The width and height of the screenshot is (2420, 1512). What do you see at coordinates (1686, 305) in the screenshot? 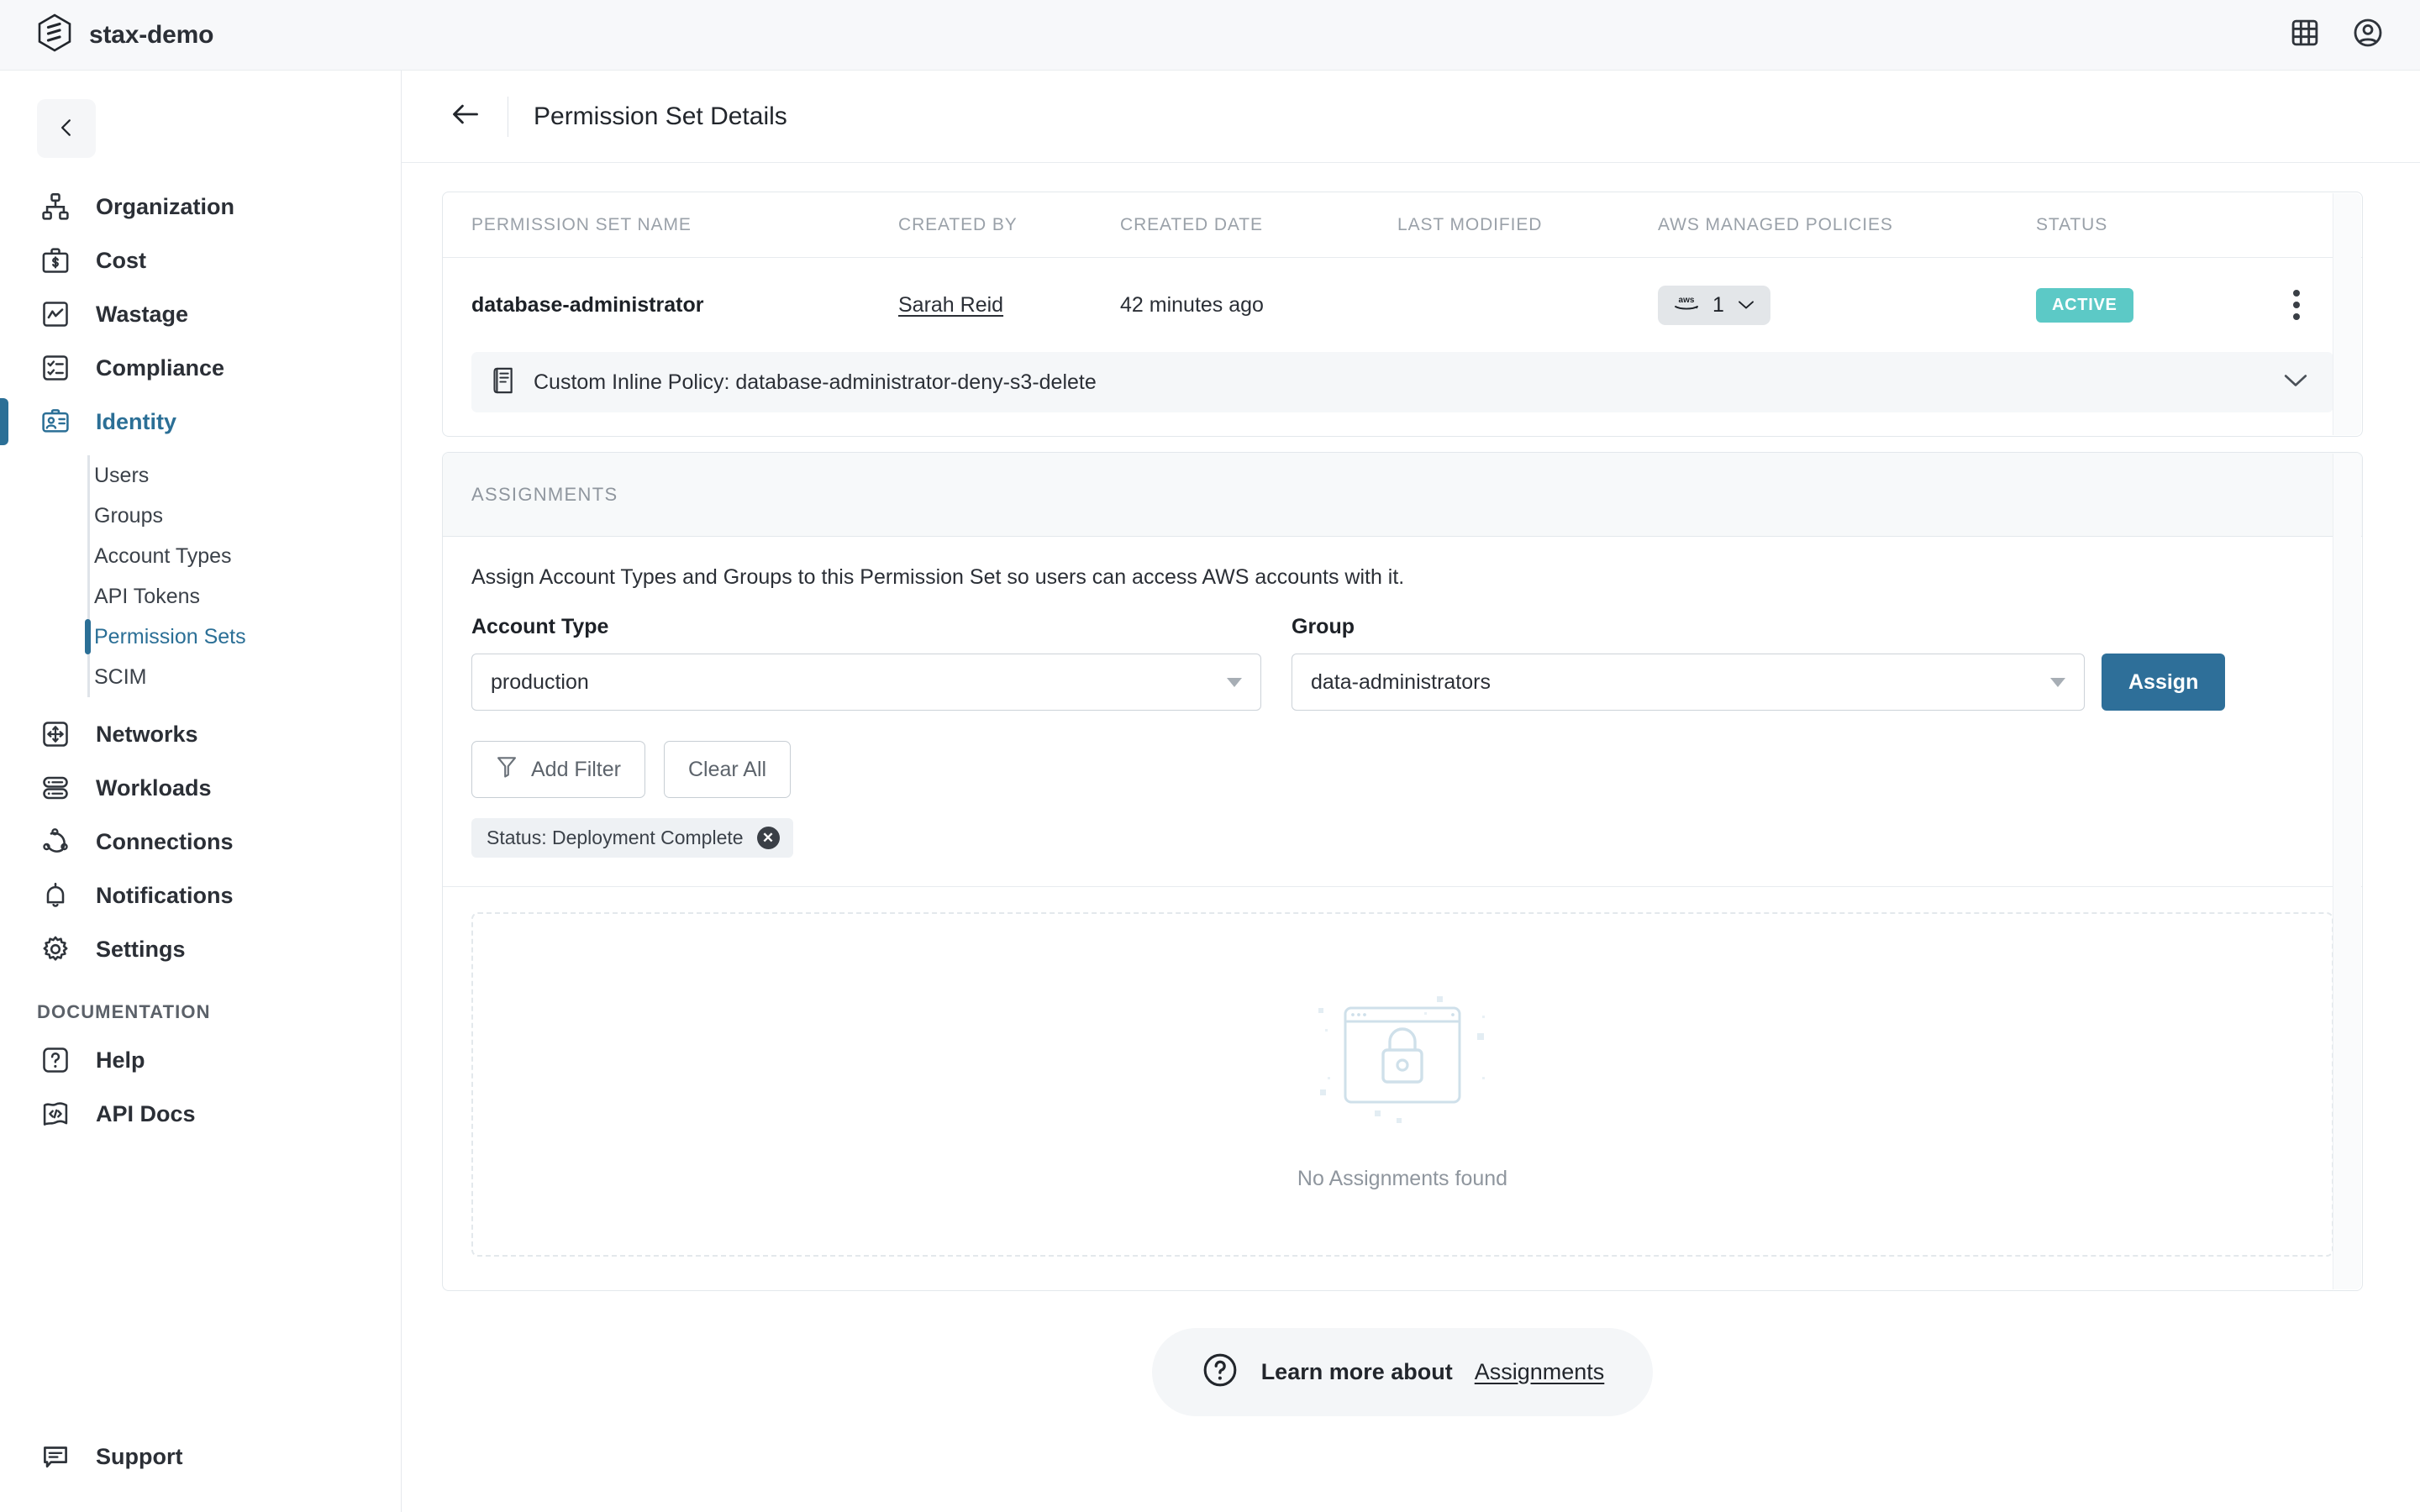
I see `aws-logo-icon: aws` at bounding box center [1686, 305].